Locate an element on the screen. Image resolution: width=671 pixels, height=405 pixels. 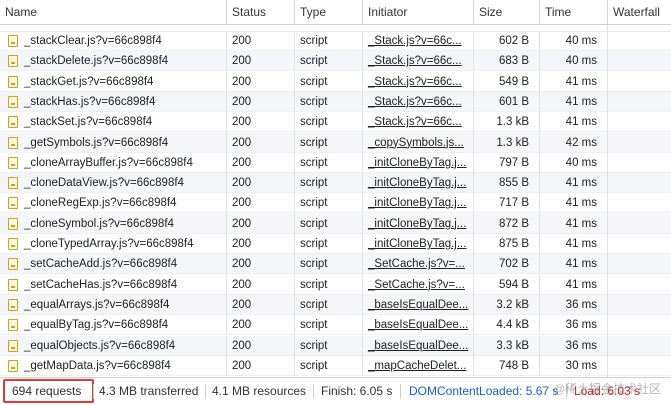
transferred-size: 4.3 MB transferred is located at coordinates (149, 391).